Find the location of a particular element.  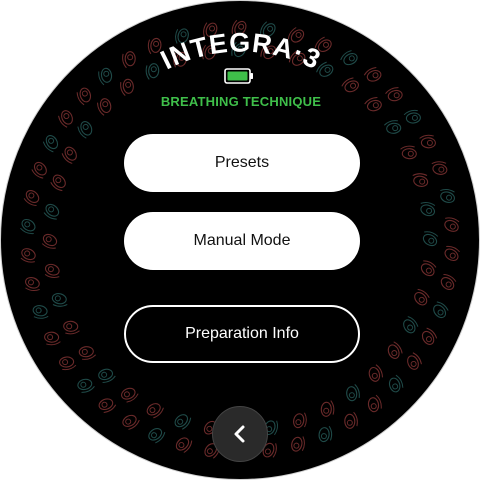

presets-button: Presets is located at coordinates (242, 163).